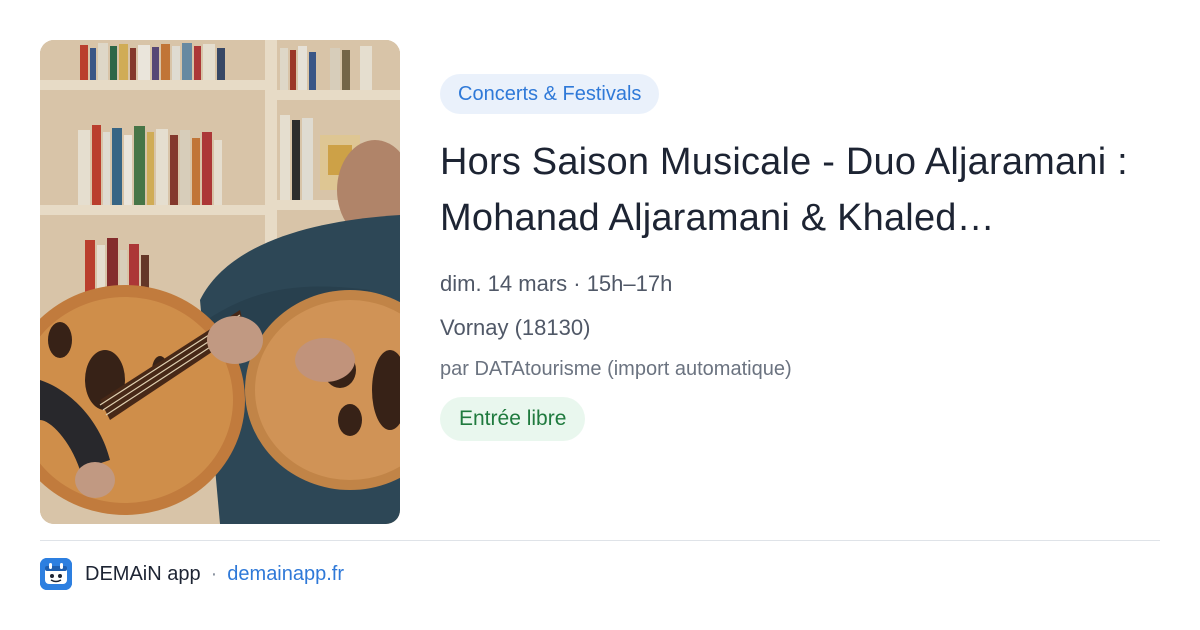  What do you see at coordinates (513, 419) in the screenshot?
I see `price-badge: Entrée libre` at bounding box center [513, 419].